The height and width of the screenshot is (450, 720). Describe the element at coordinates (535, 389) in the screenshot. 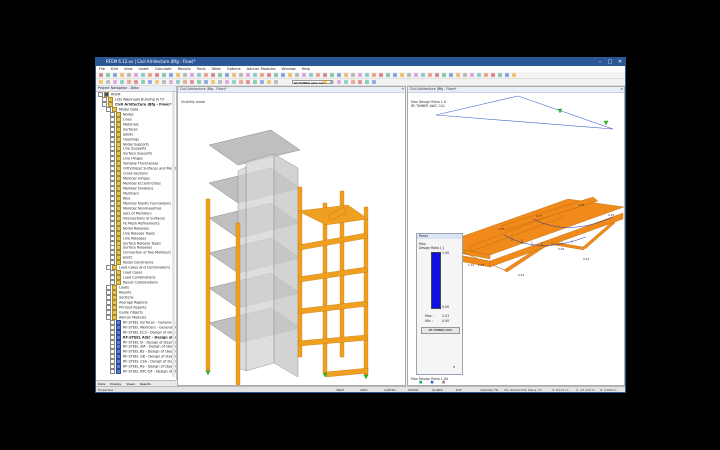

I see `status-item: Plane: XY` at that location.